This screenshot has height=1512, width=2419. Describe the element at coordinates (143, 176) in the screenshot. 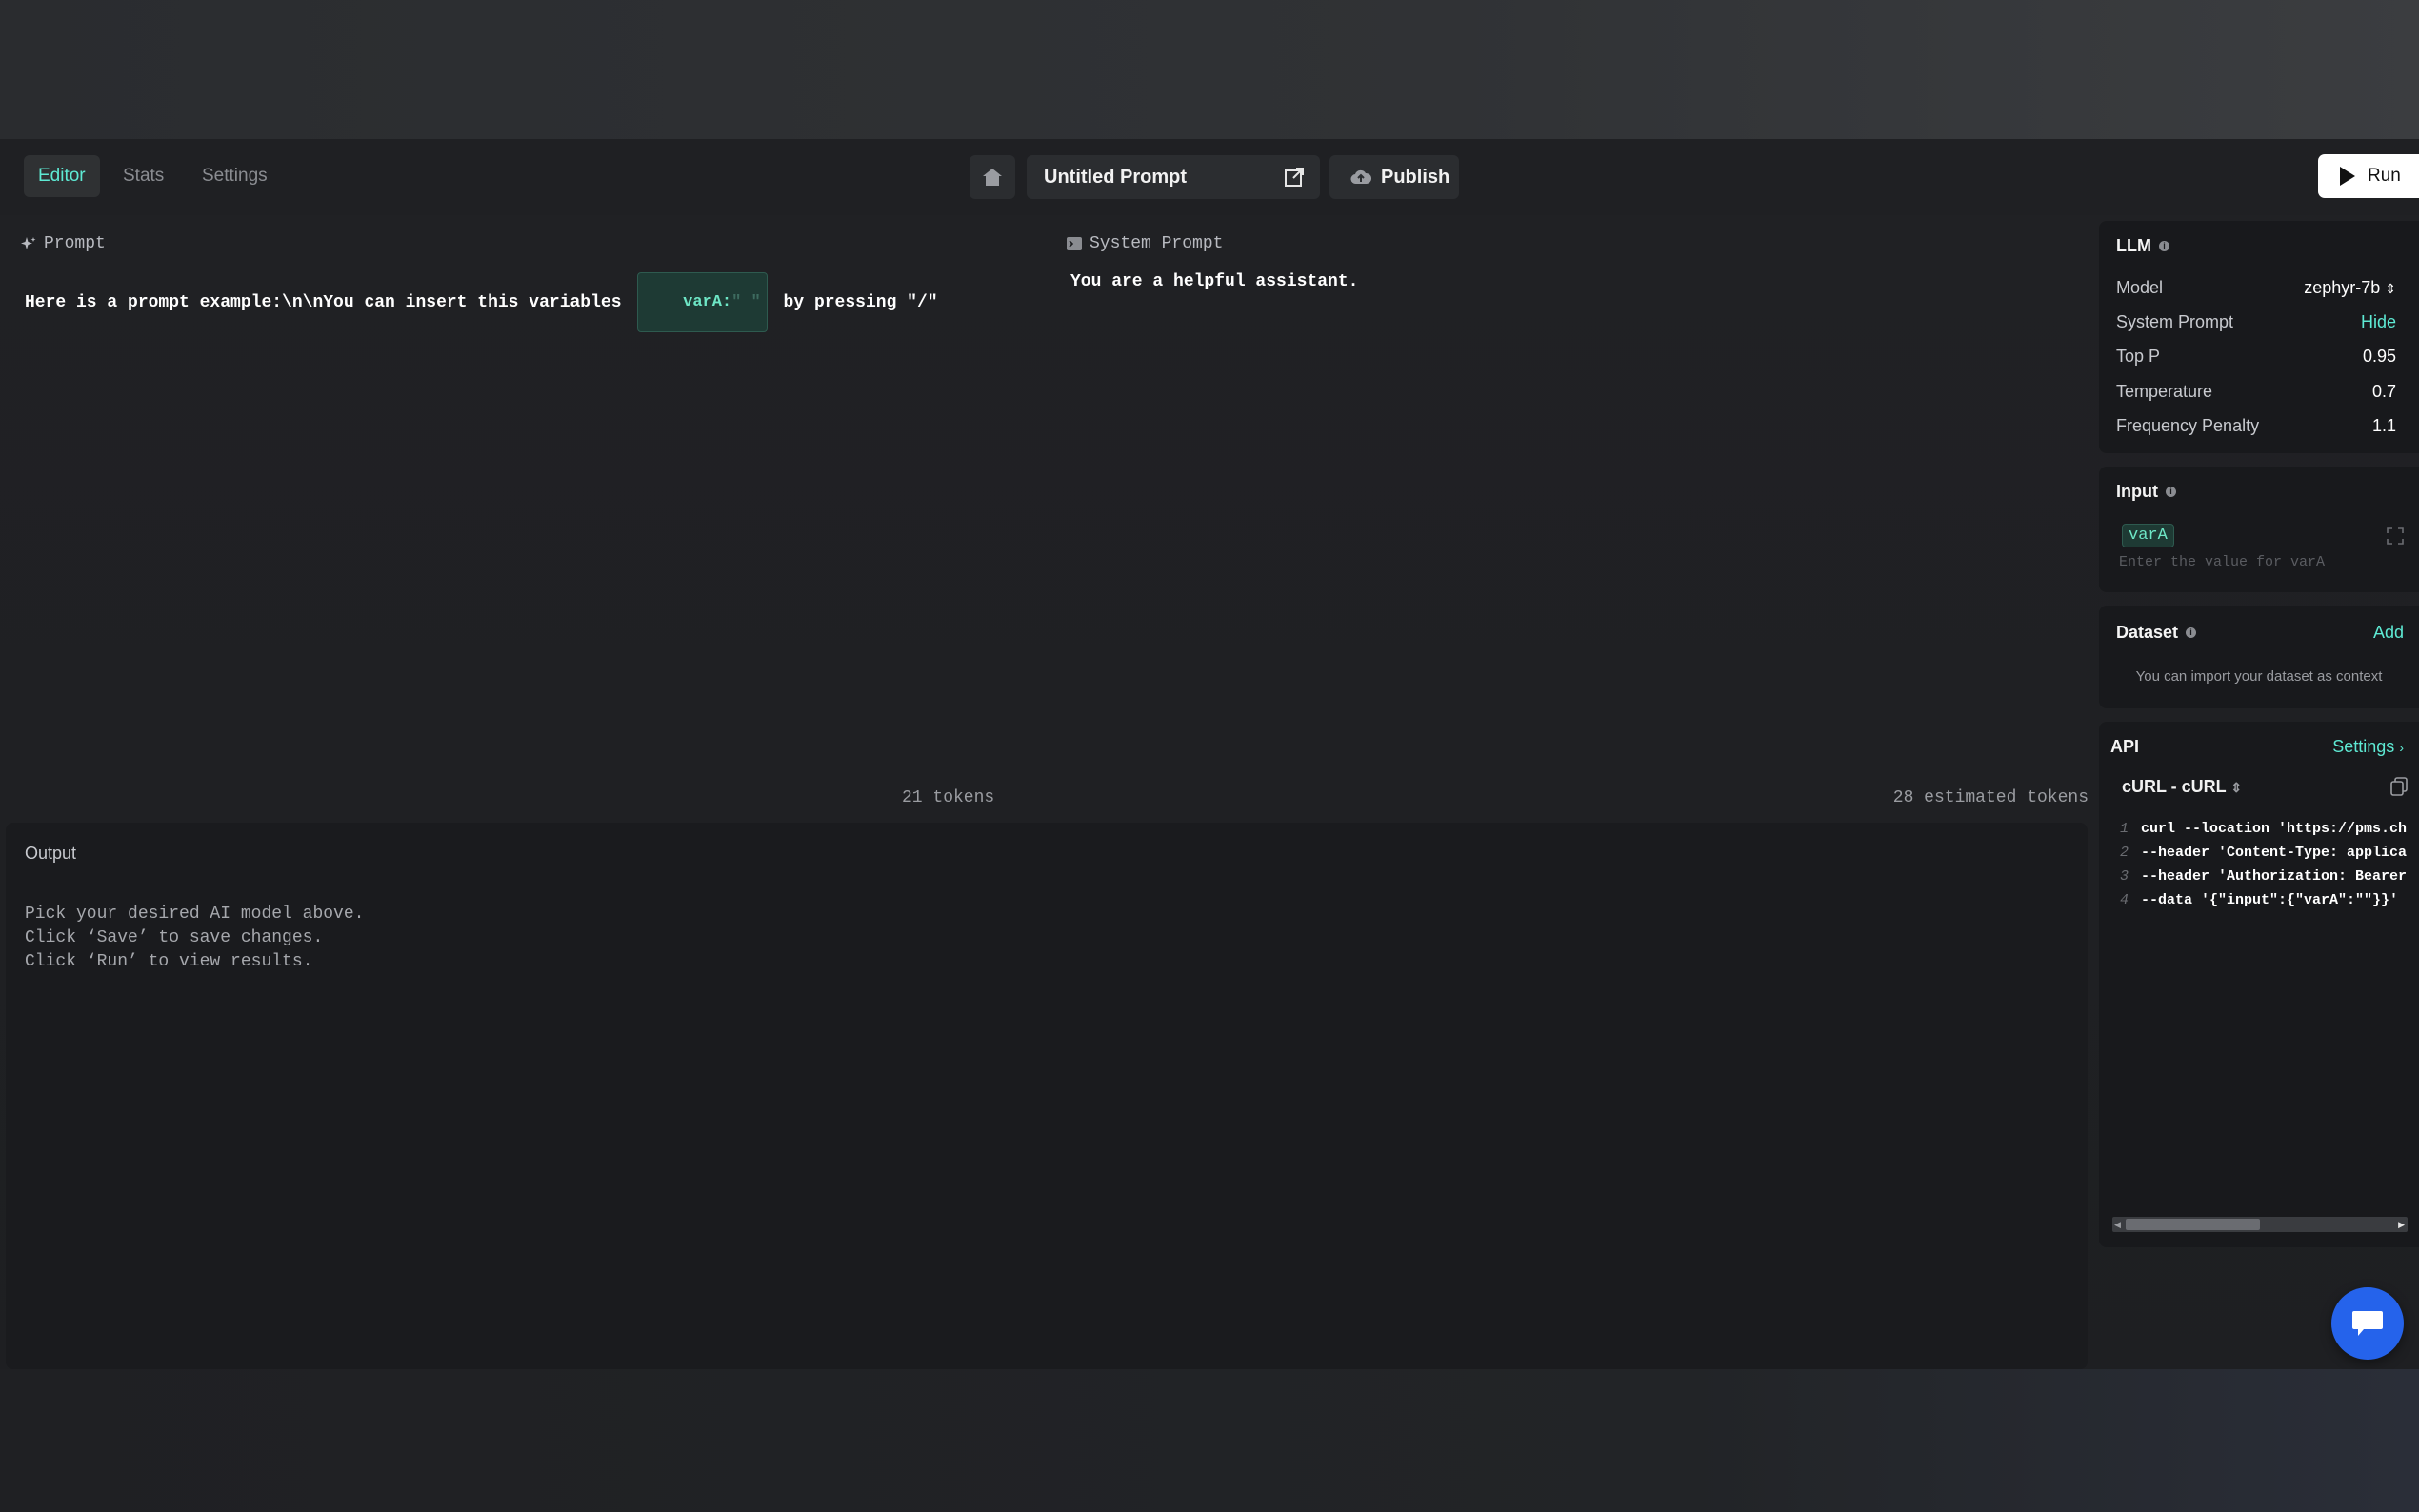

I see `tab-stats: Stats` at that location.